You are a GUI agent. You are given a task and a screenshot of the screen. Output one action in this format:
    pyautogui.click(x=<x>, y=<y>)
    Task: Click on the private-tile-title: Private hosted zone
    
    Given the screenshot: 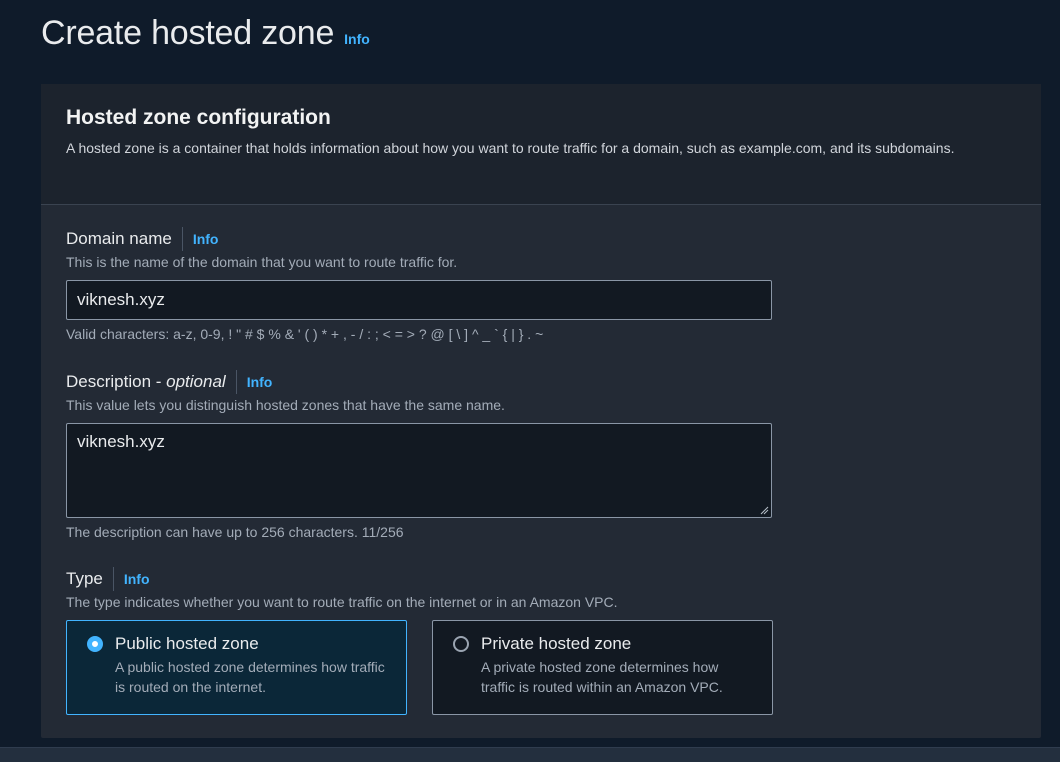 What is the action you would take?
    pyautogui.click(x=556, y=643)
    